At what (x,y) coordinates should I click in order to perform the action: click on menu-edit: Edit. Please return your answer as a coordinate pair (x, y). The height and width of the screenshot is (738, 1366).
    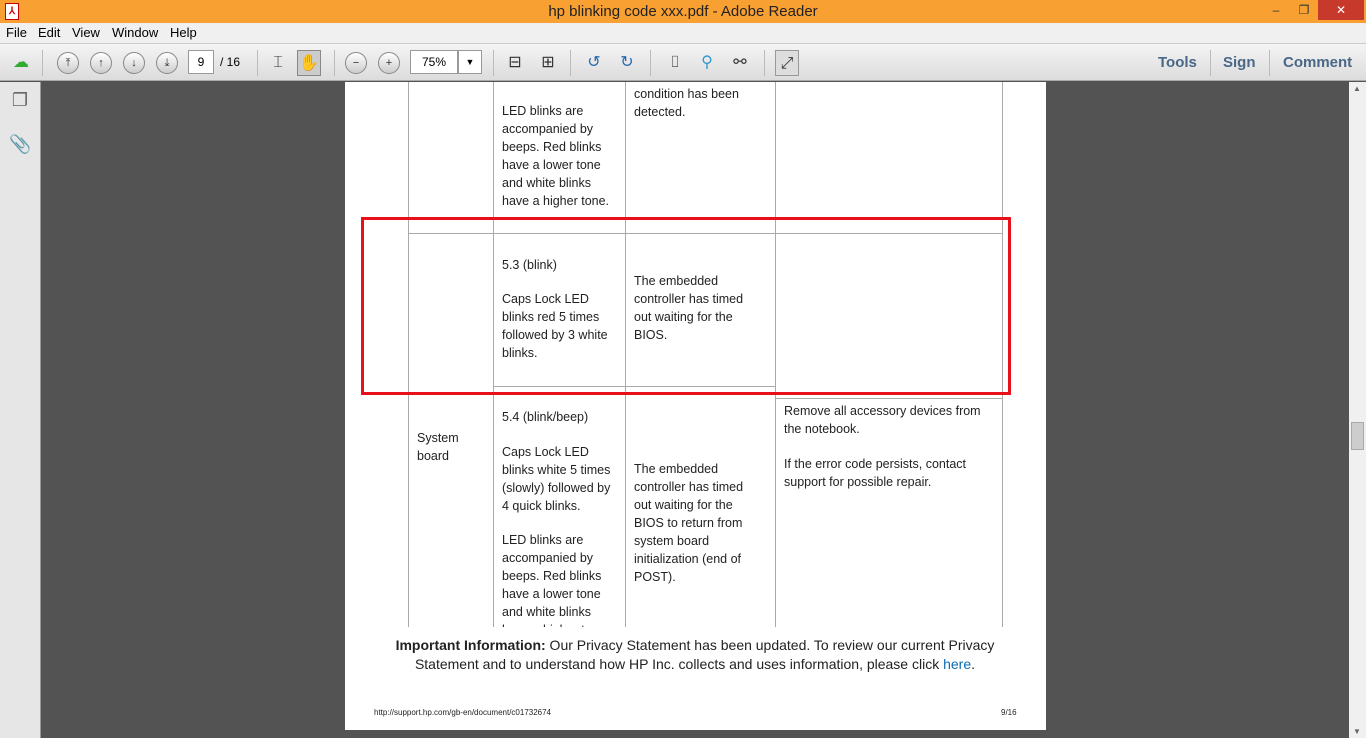
    Looking at the image, I should click on (49, 32).